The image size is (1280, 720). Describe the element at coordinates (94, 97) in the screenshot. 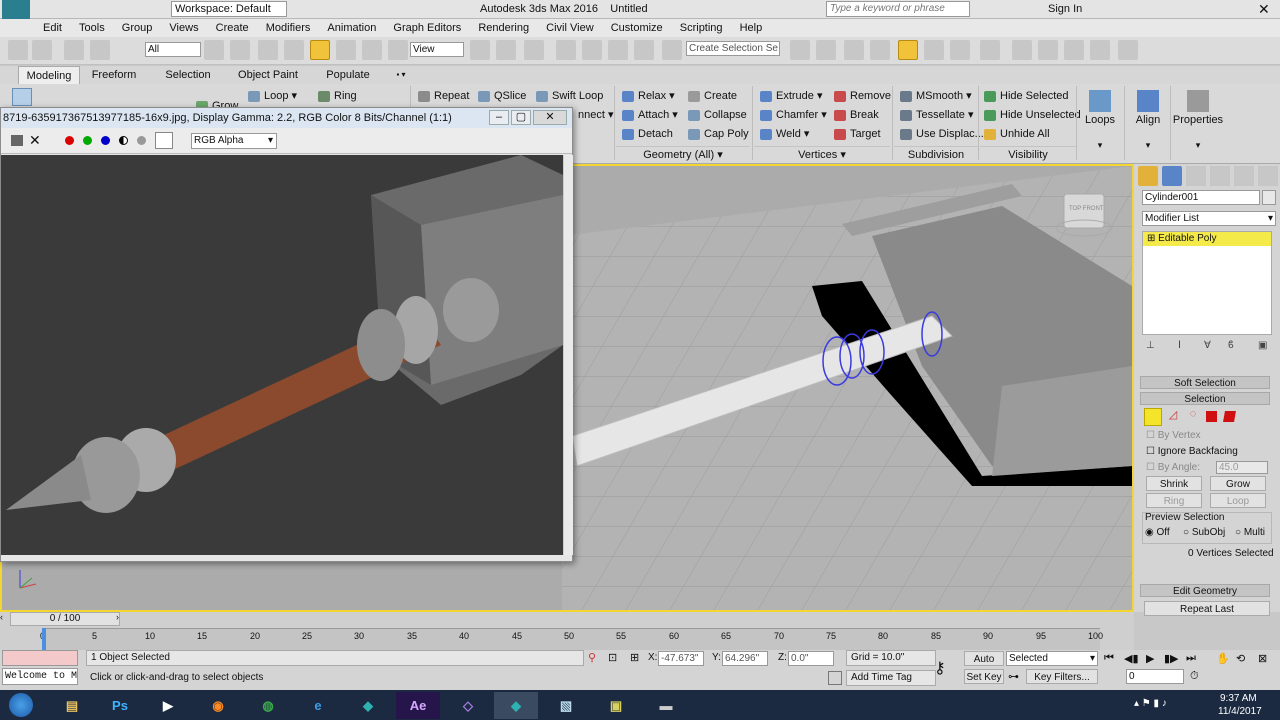

I see `polygon-mode-icon` at that location.